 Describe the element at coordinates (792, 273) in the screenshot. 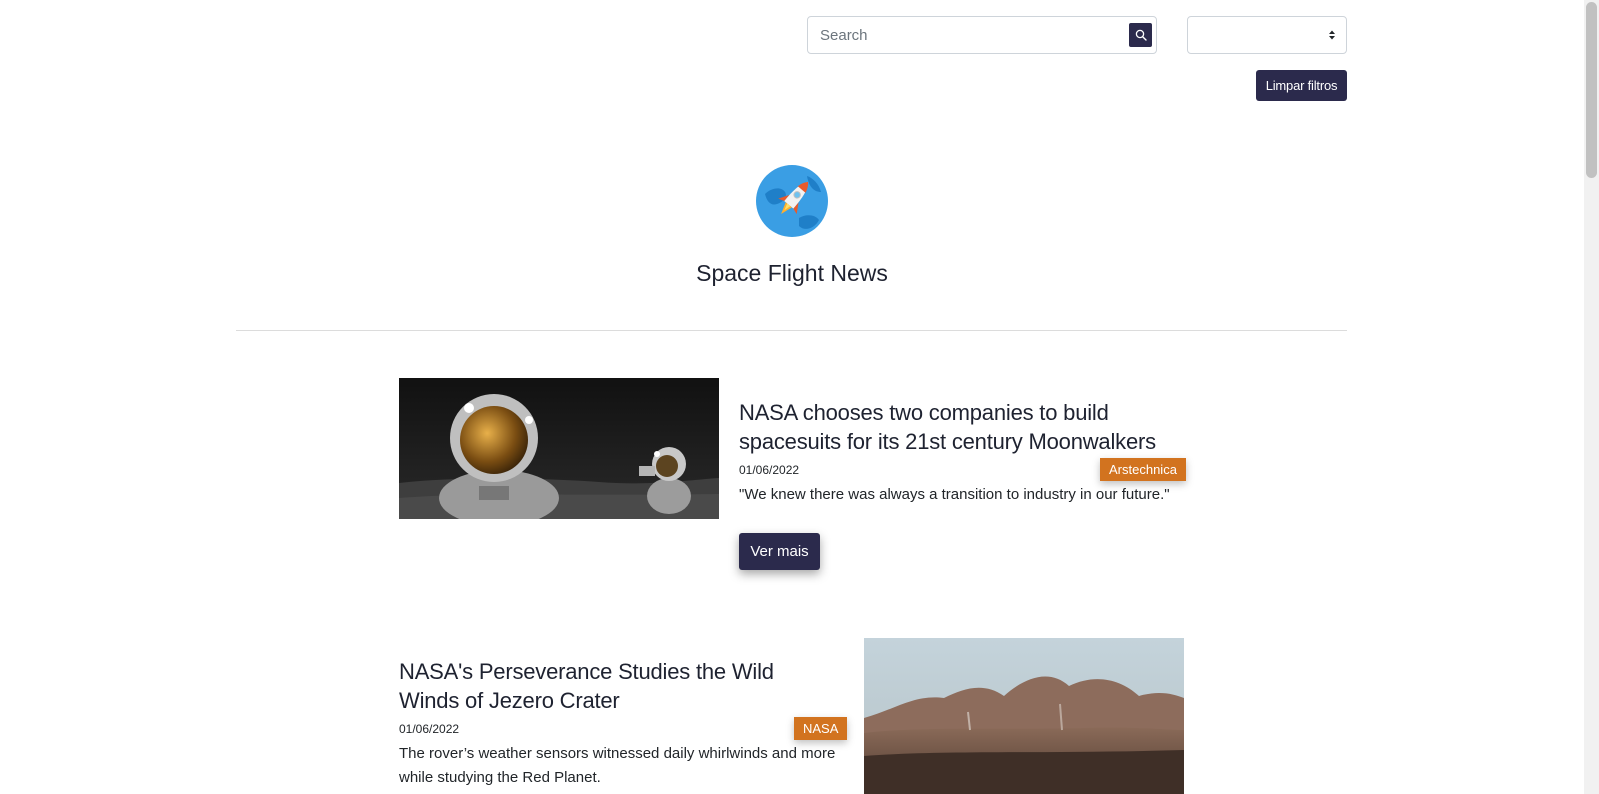

I see `site-title: Space Flight News` at that location.